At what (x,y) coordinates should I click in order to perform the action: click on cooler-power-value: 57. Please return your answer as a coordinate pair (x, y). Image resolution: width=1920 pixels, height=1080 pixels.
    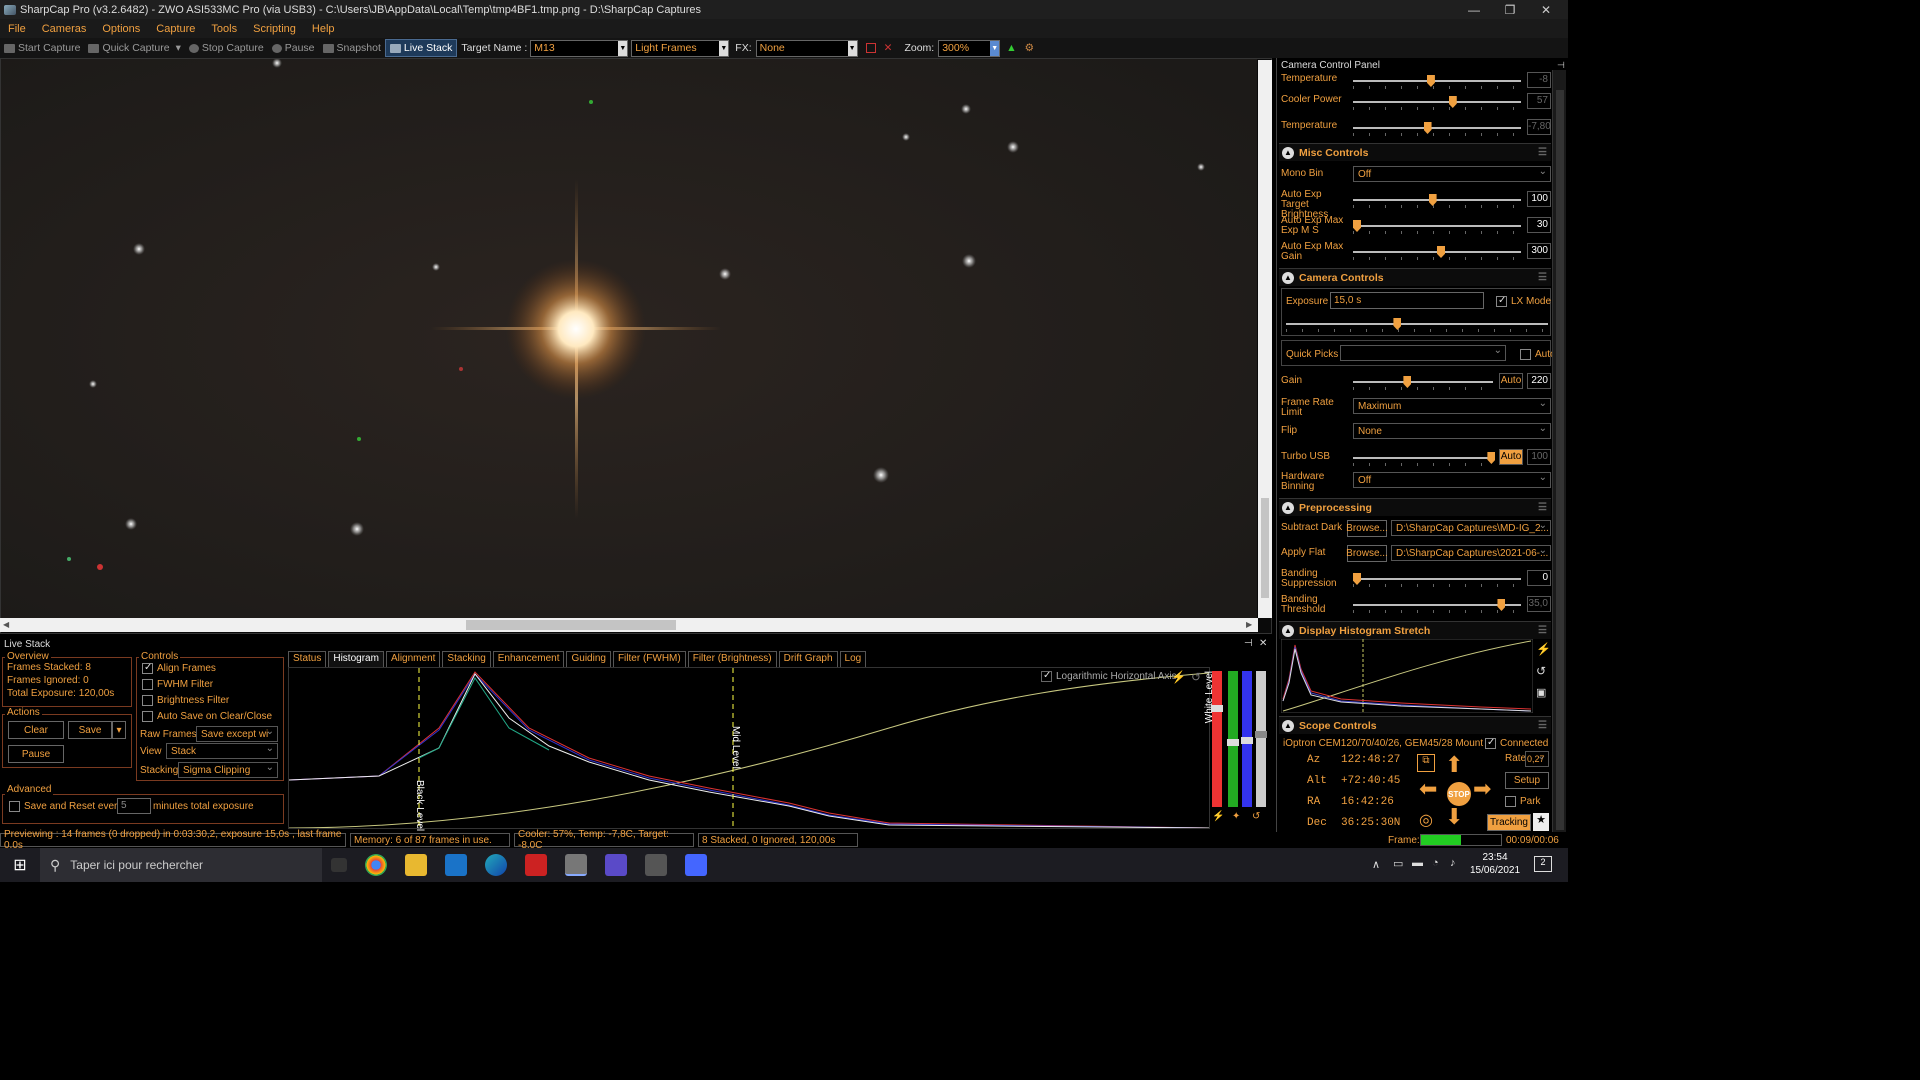
    Looking at the image, I should click on (1539, 101).